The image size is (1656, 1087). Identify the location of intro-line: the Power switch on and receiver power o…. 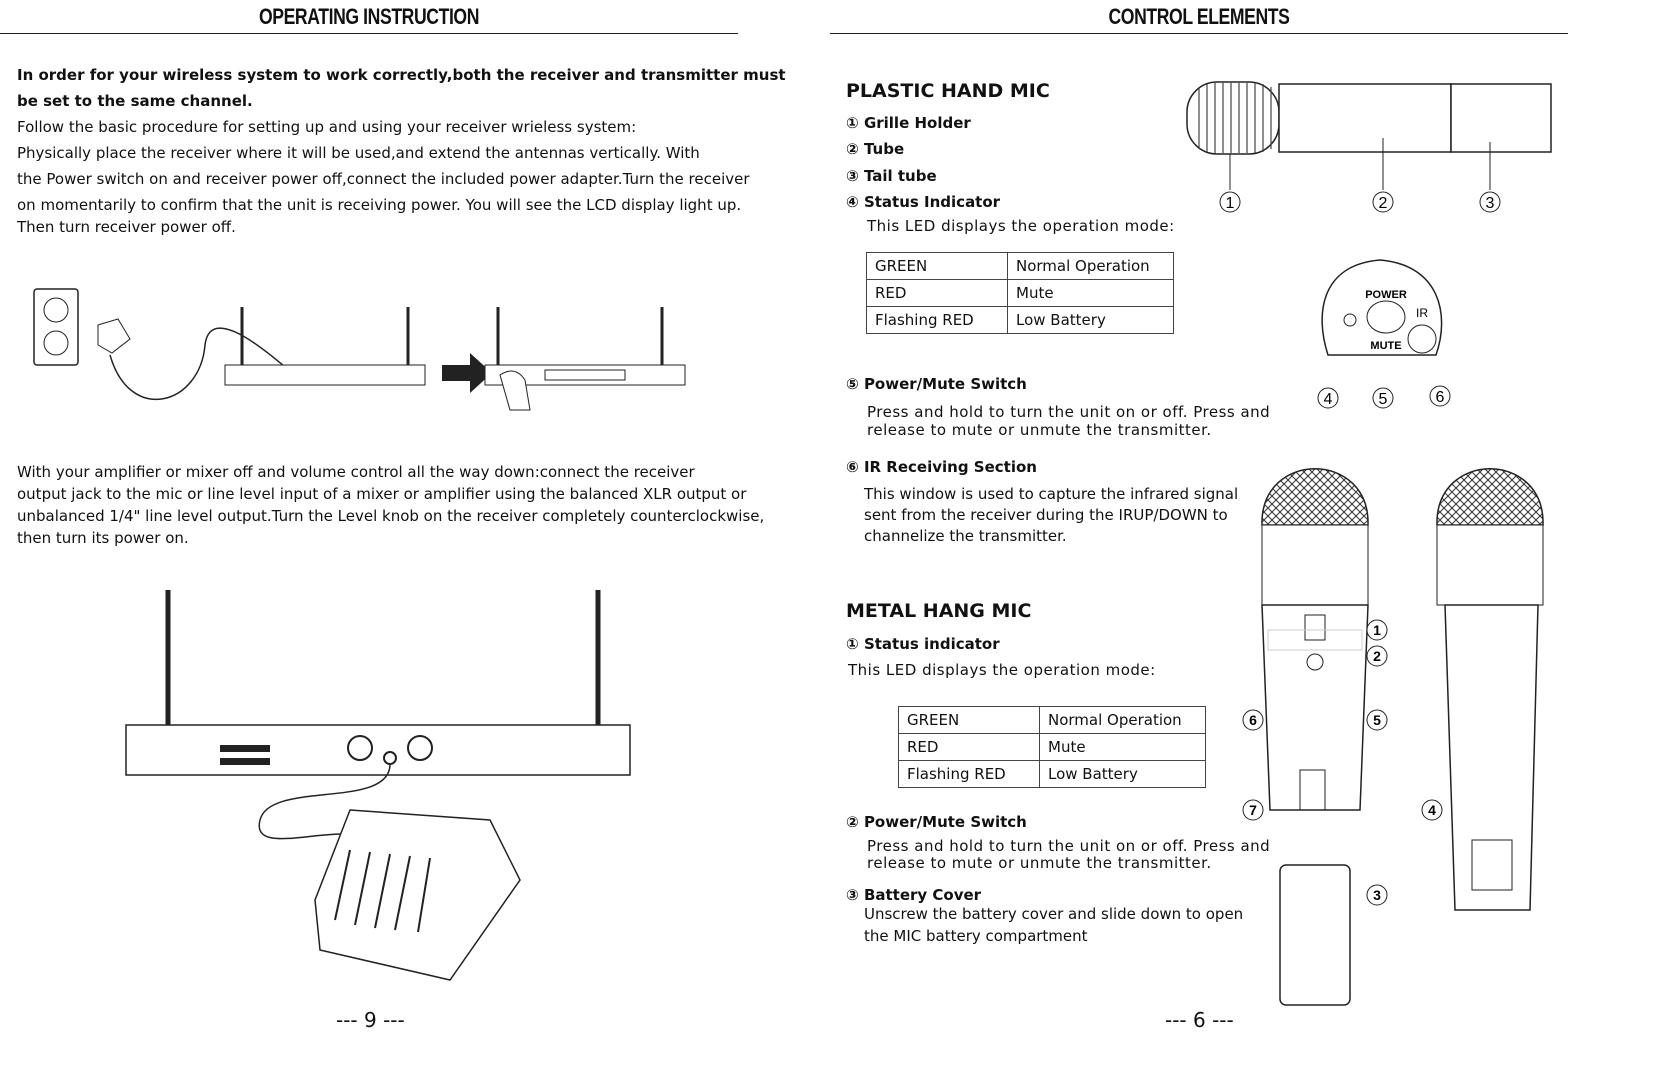
(383, 179).